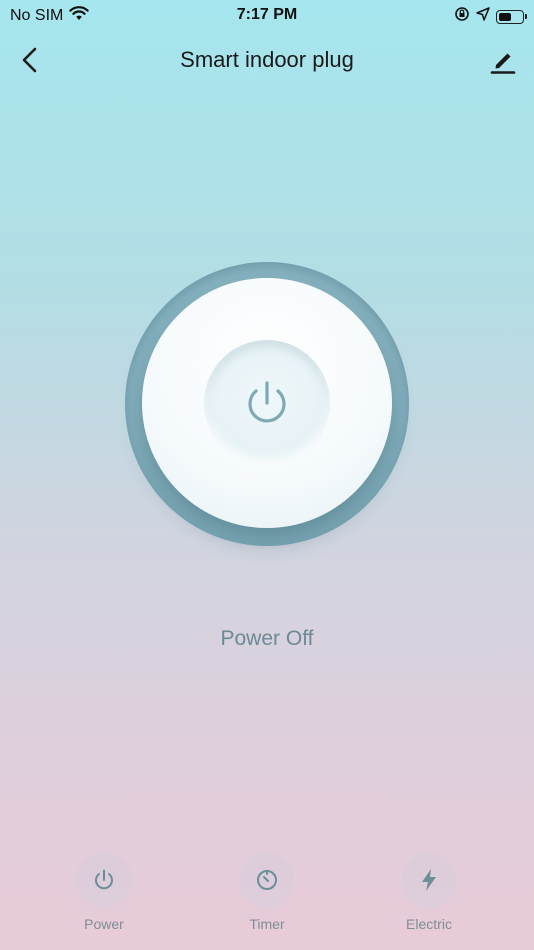  I want to click on tab-electric-circle, so click(429, 880).